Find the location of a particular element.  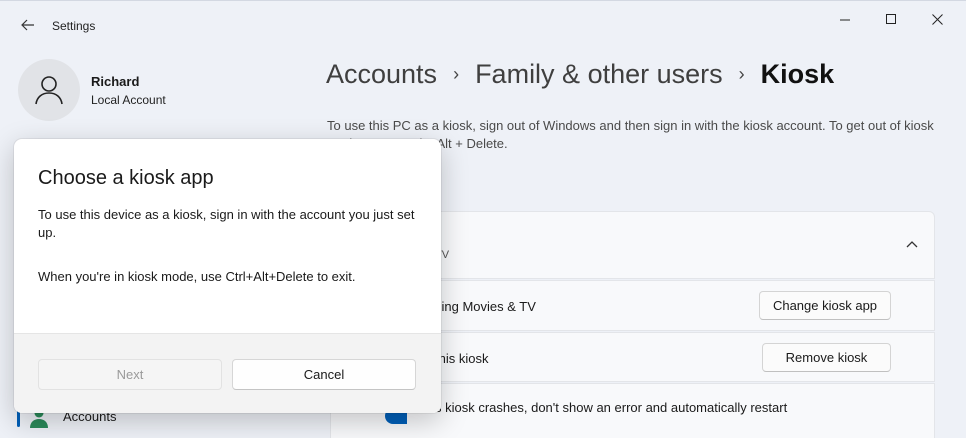

user-name: Richard is located at coordinates (115, 81).